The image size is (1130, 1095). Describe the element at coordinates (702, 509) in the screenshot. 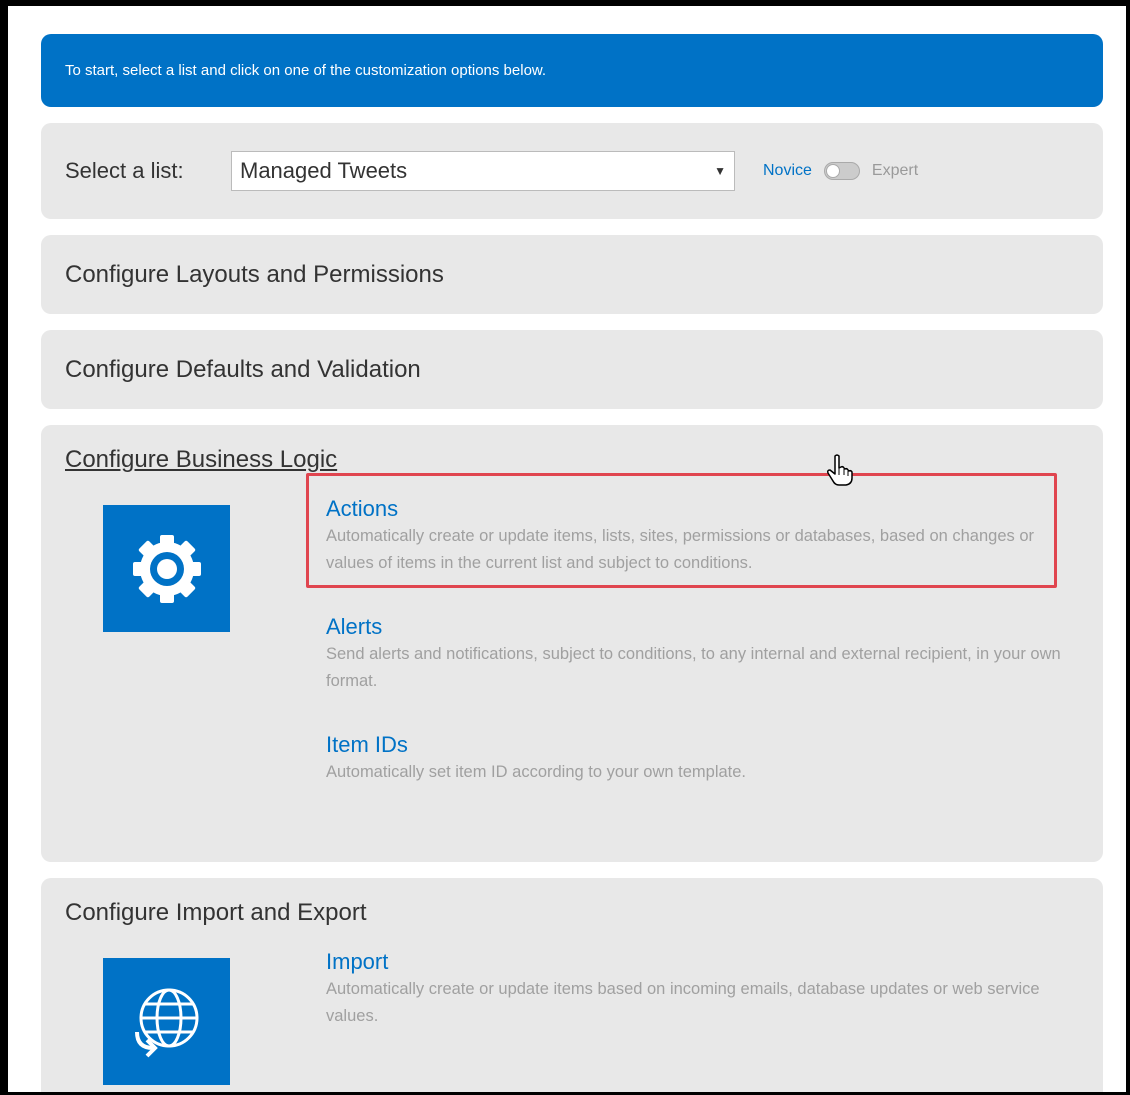

I see `feature-title: Actions` at that location.